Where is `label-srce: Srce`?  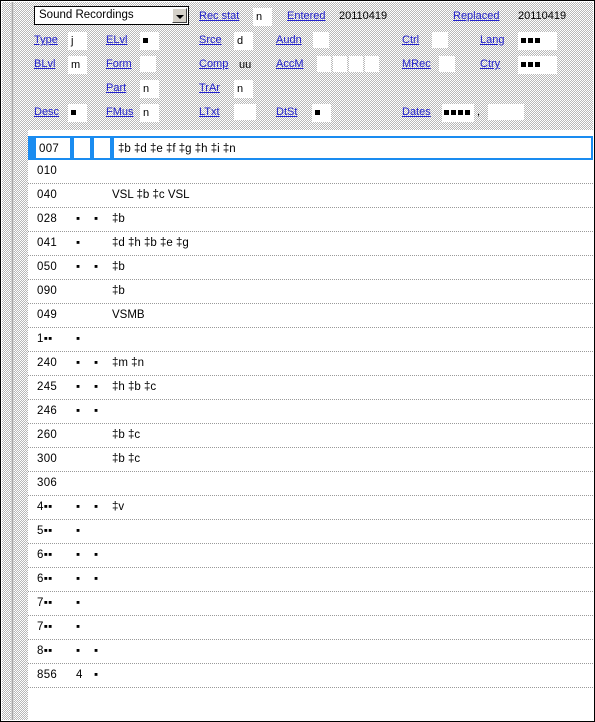 label-srce: Srce is located at coordinates (210, 40).